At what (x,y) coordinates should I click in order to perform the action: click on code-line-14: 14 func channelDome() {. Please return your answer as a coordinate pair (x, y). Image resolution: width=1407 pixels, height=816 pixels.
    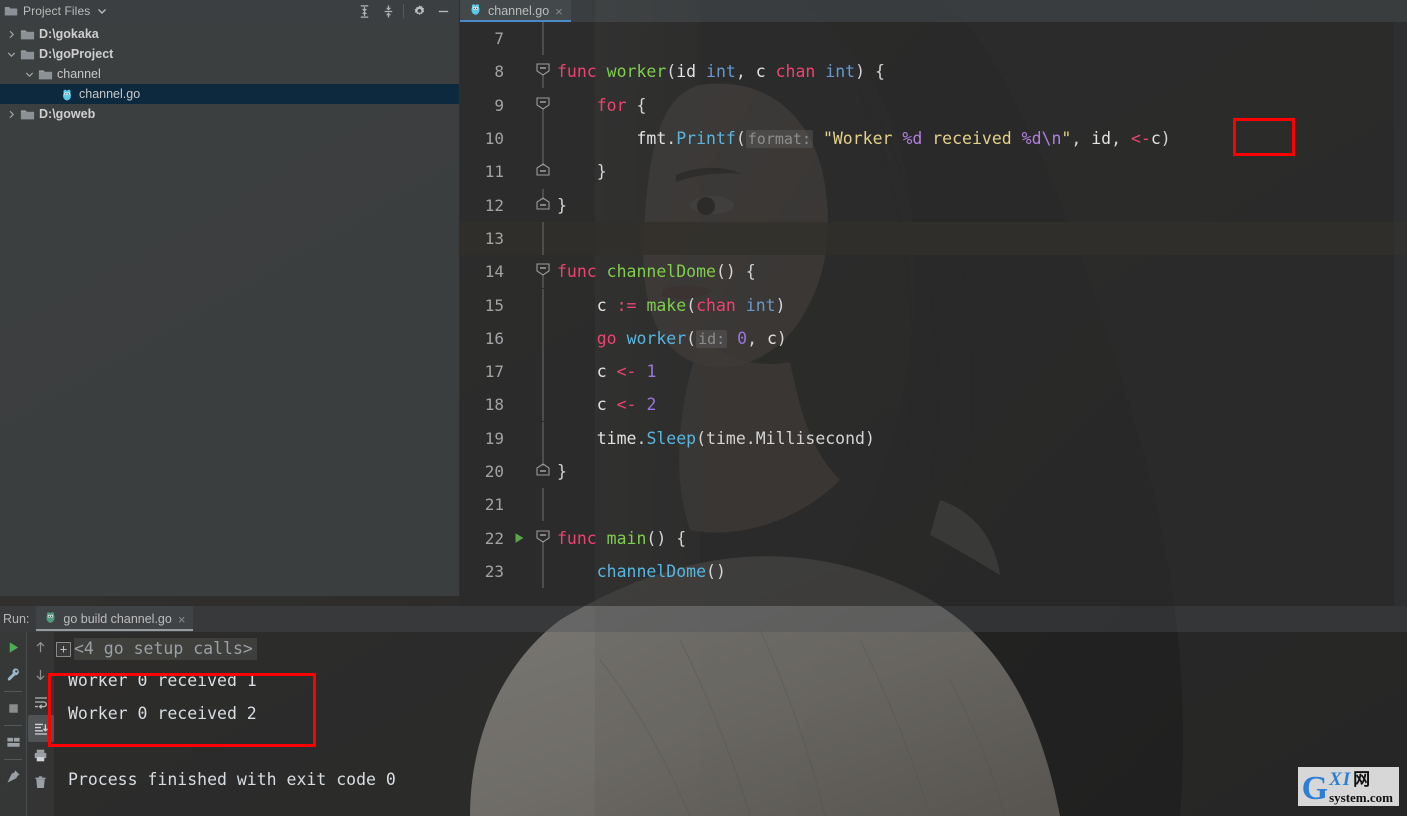
    Looking at the image, I should click on (933, 272).